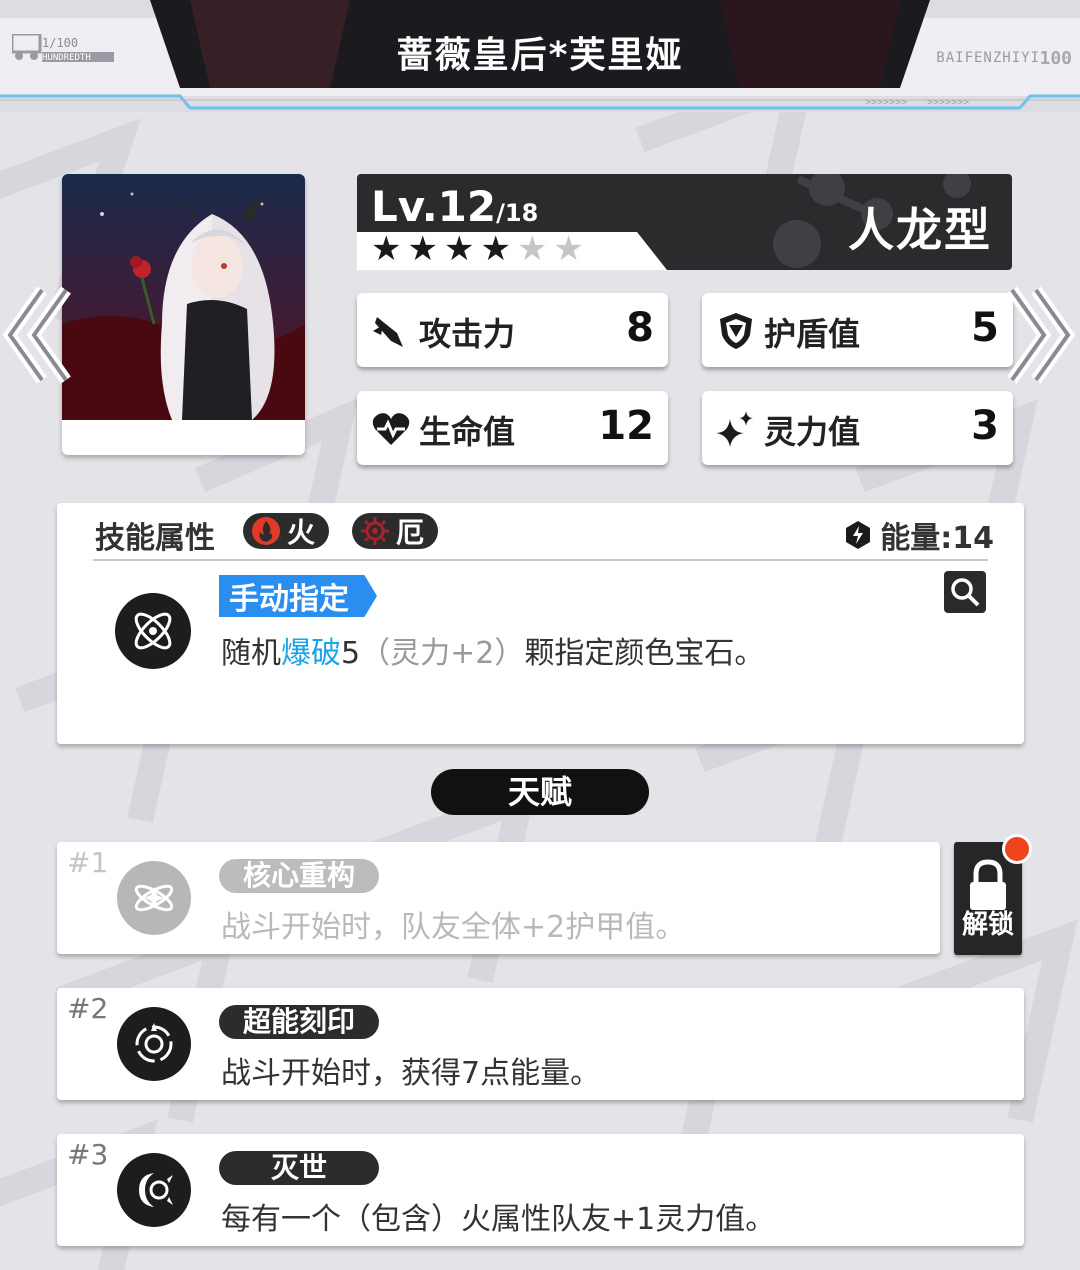  I want to click on orbit-icon, so click(153, 631).